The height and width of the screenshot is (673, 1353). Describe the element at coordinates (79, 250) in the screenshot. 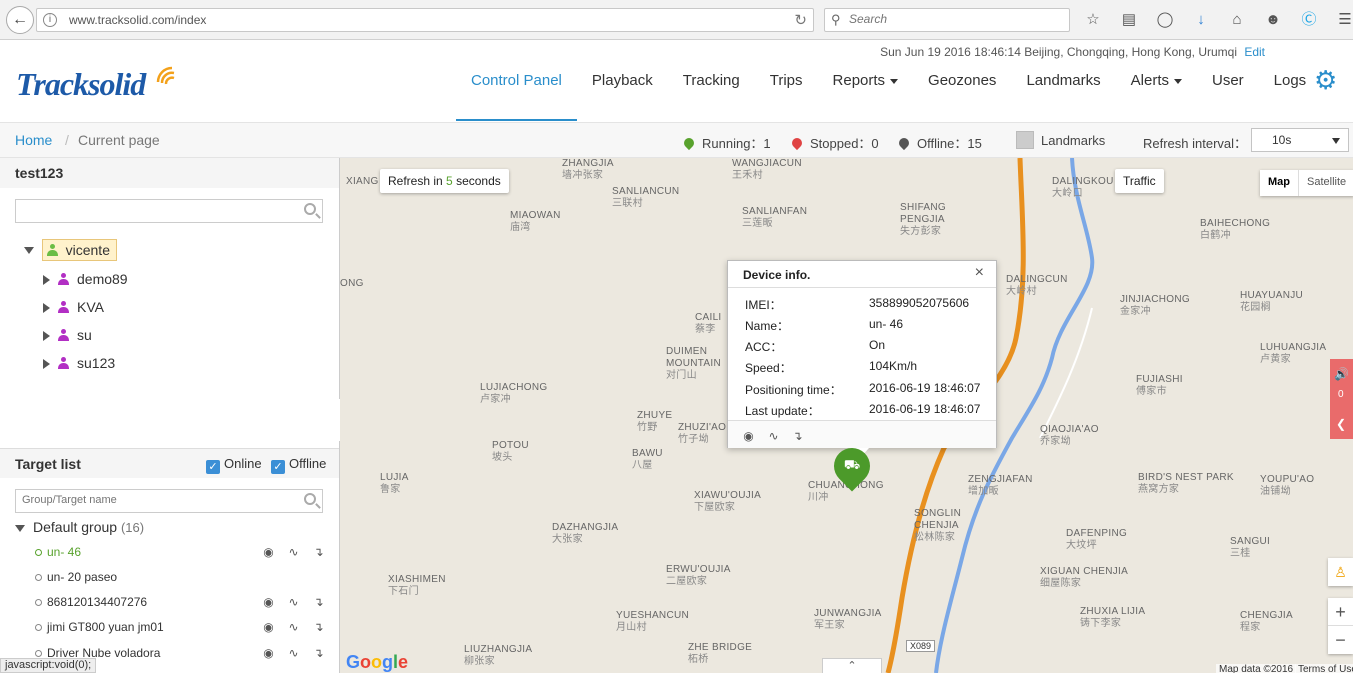

I see `root-account-label: vicente` at that location.